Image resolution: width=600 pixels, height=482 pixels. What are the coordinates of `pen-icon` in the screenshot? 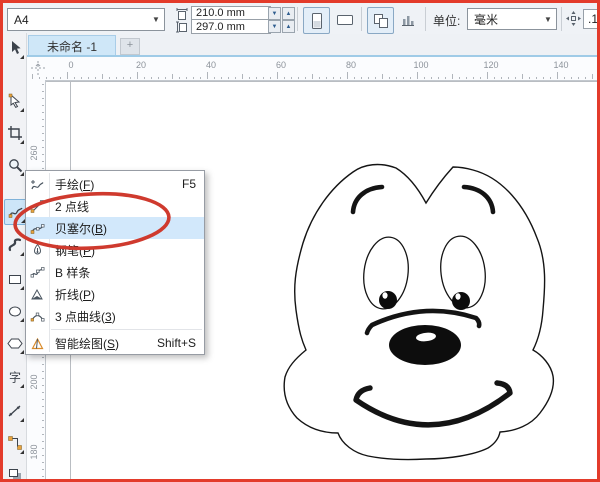 It's located at (37, 250).